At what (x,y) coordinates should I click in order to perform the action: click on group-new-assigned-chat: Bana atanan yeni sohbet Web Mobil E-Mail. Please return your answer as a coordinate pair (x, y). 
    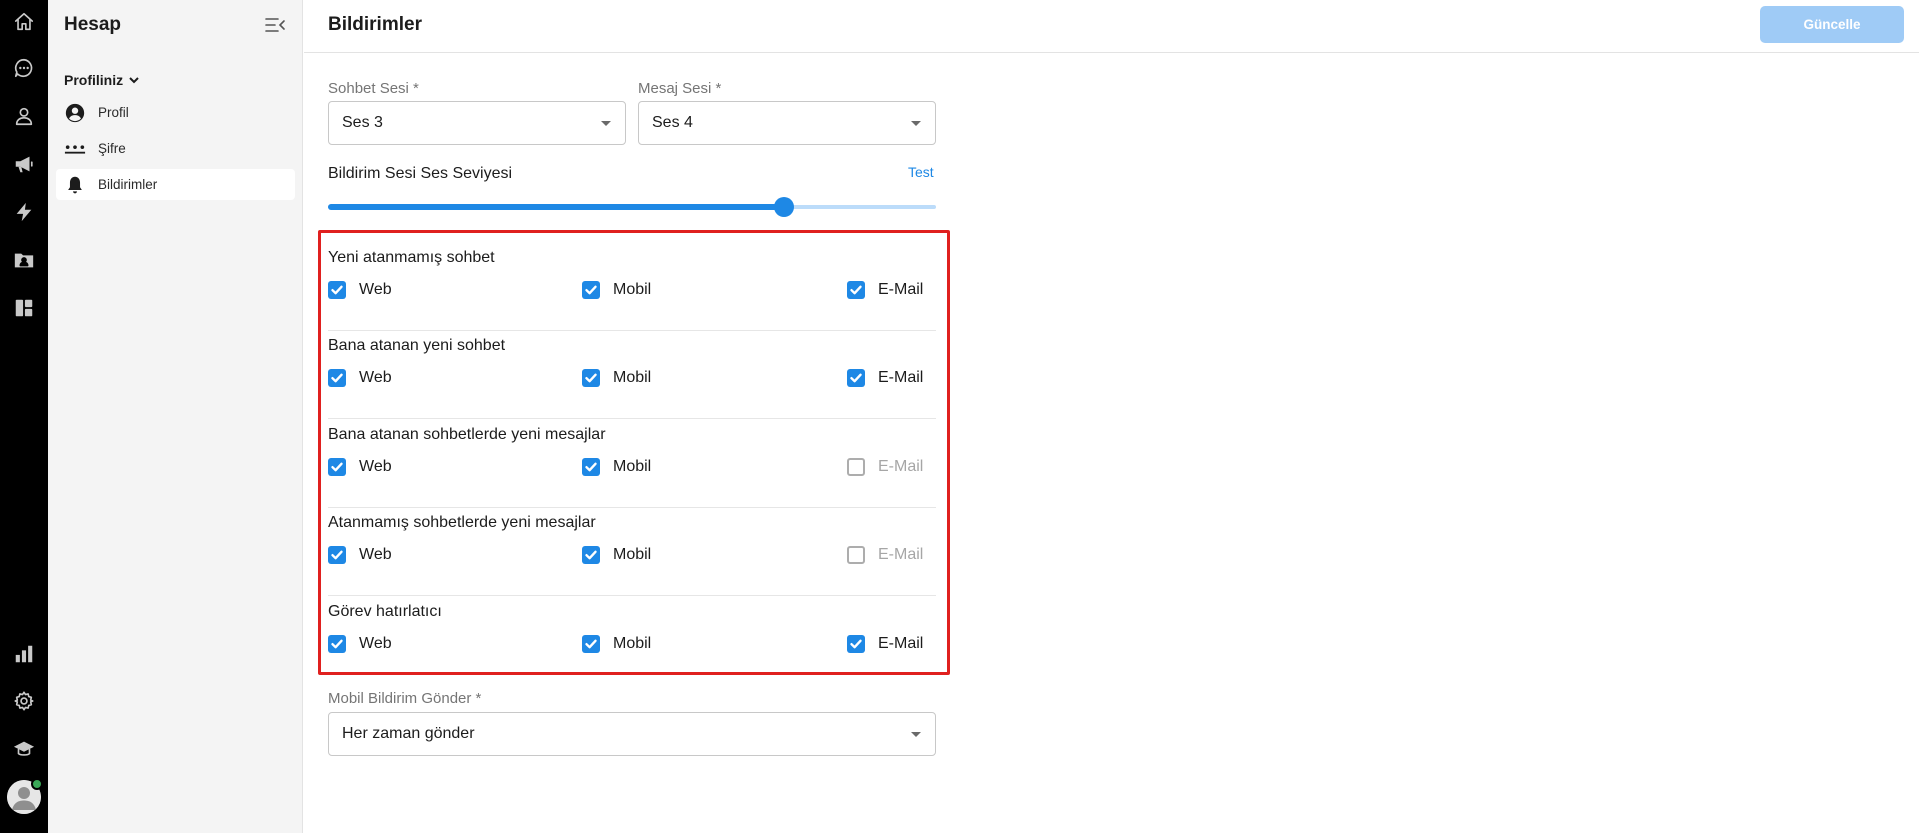
    Looking at the image, I should click on (632, 375).